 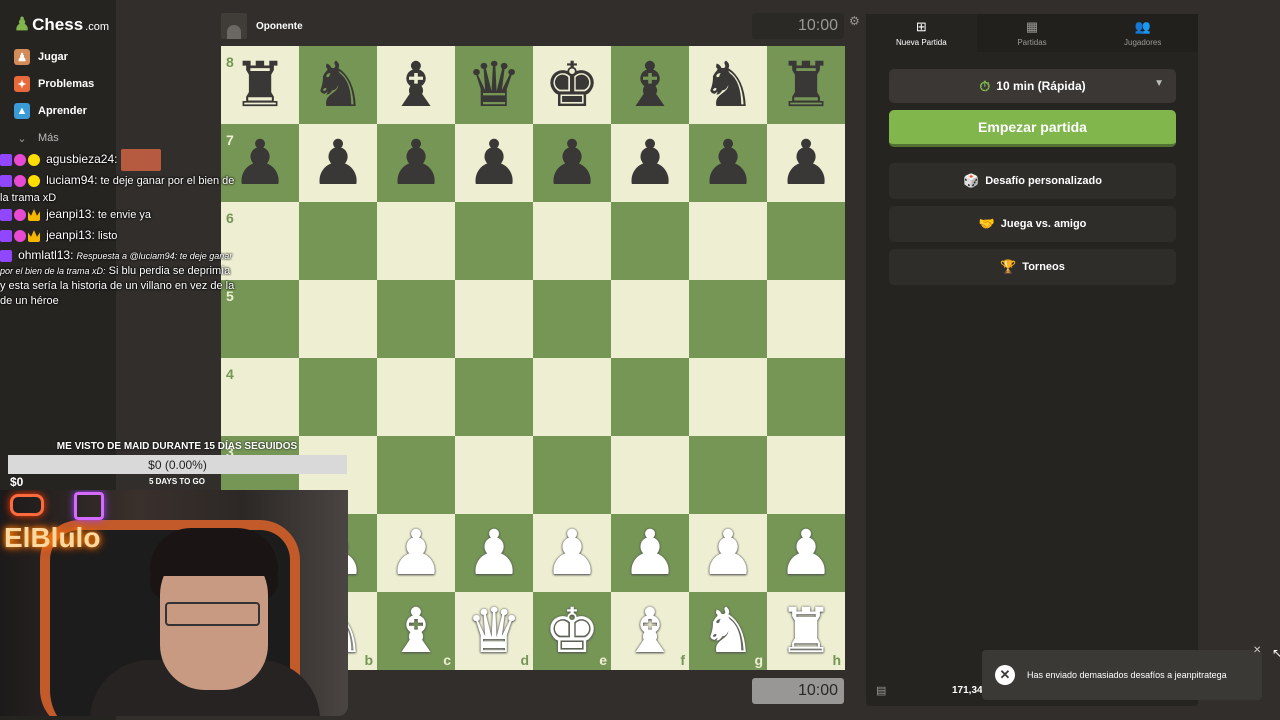 I want to click on board-square-b7: ♟, so click(x=338, y=163).